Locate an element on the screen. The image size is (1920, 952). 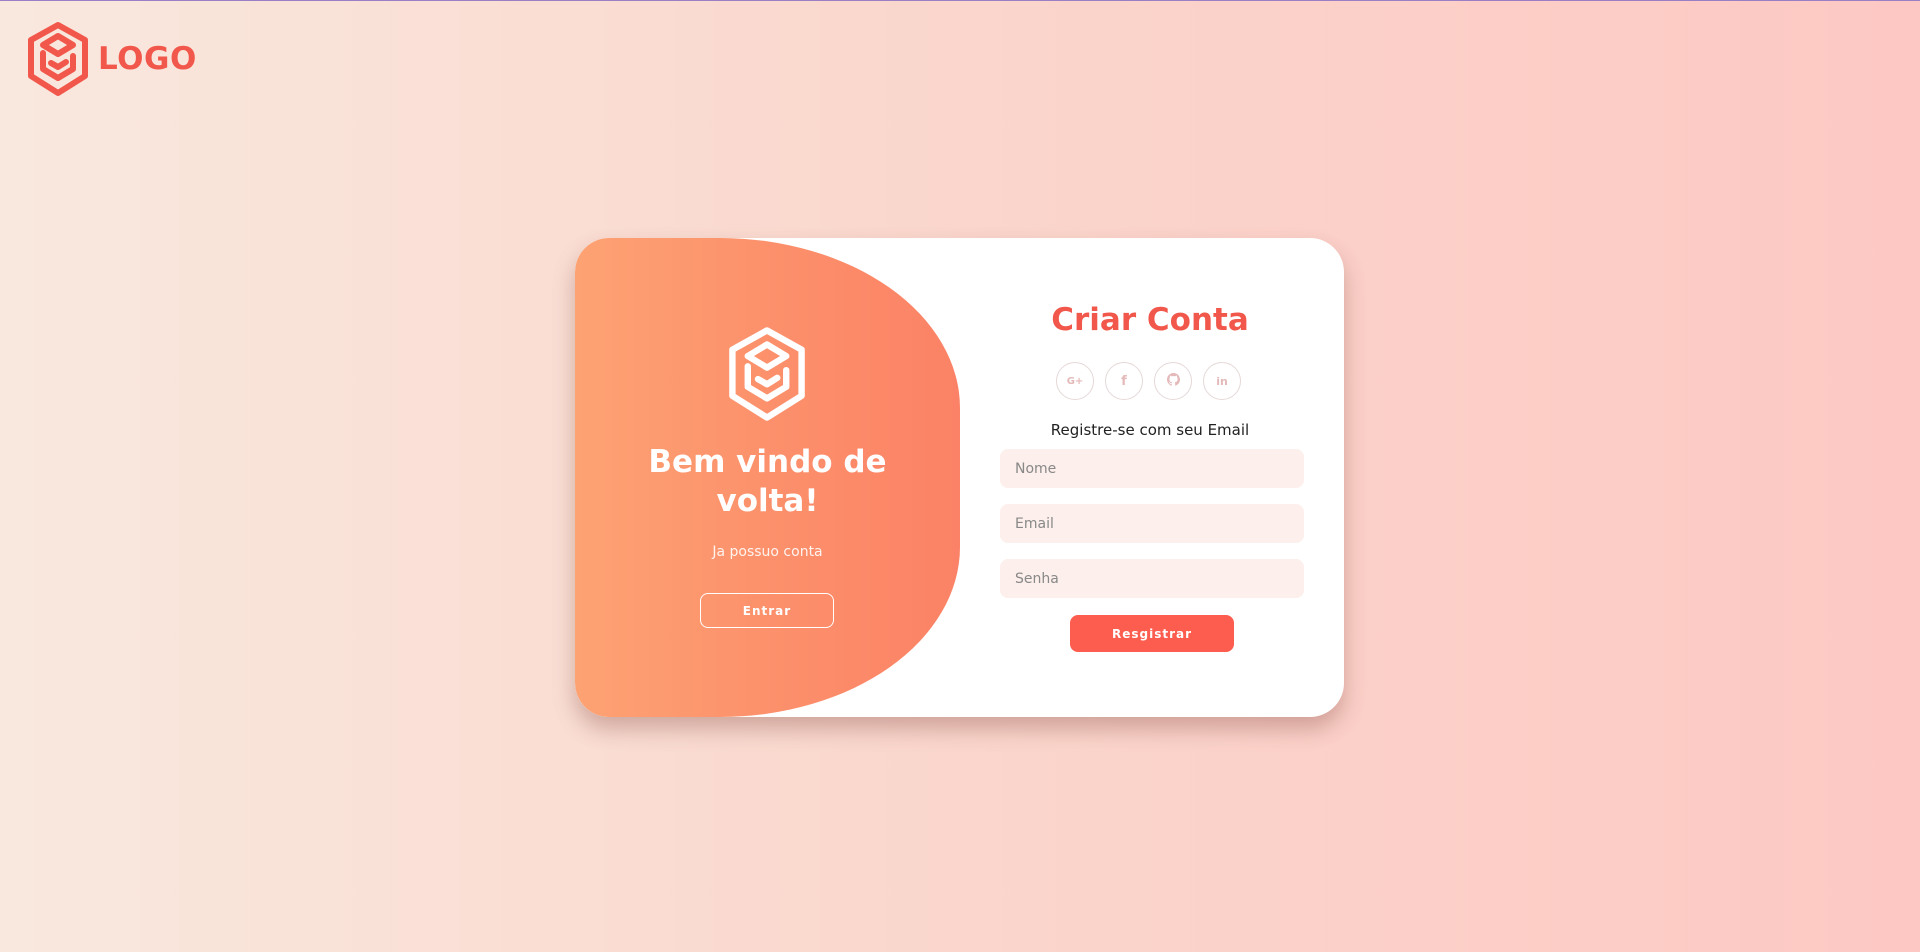
email-field is located at coordinates (1152, 523).